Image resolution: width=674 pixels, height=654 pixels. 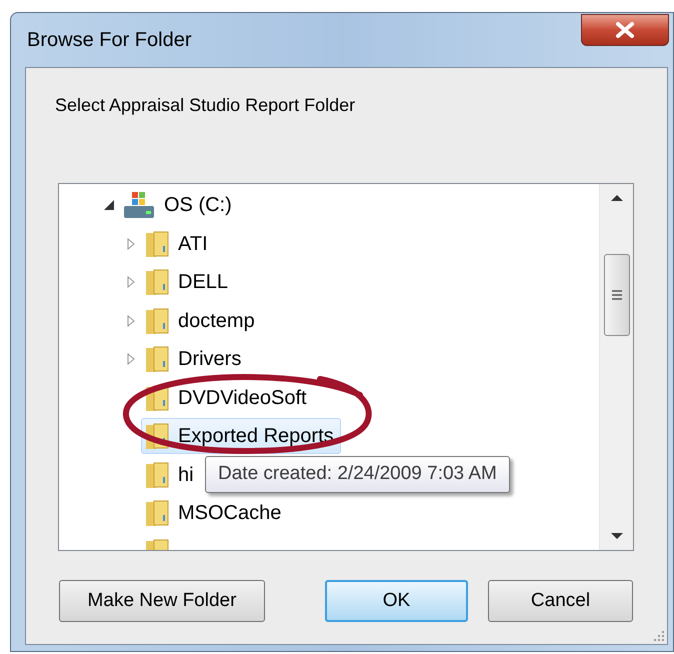 What do you see at coordinates (617, 536) in the screenshot?
I see `scroll-down-icon` at bounding box center [617, 536].